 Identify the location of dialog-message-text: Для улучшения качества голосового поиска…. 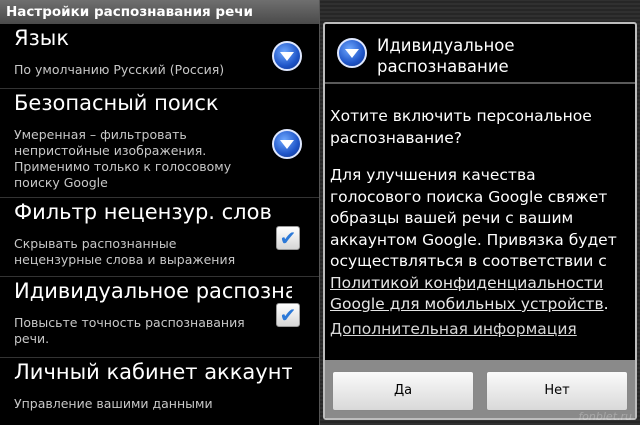
(473, 218).